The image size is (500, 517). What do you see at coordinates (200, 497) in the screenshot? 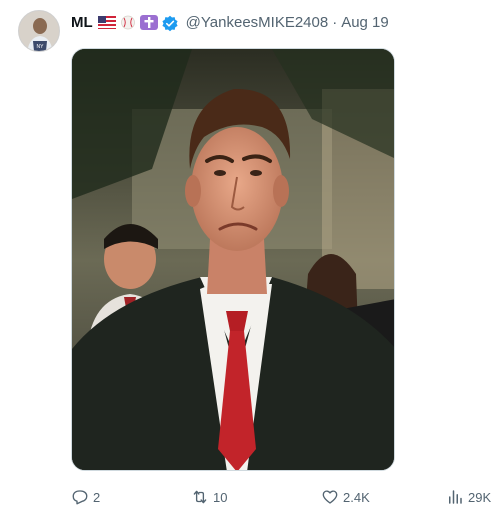
I see `retweet-icon` at bounding box center [200, 497].